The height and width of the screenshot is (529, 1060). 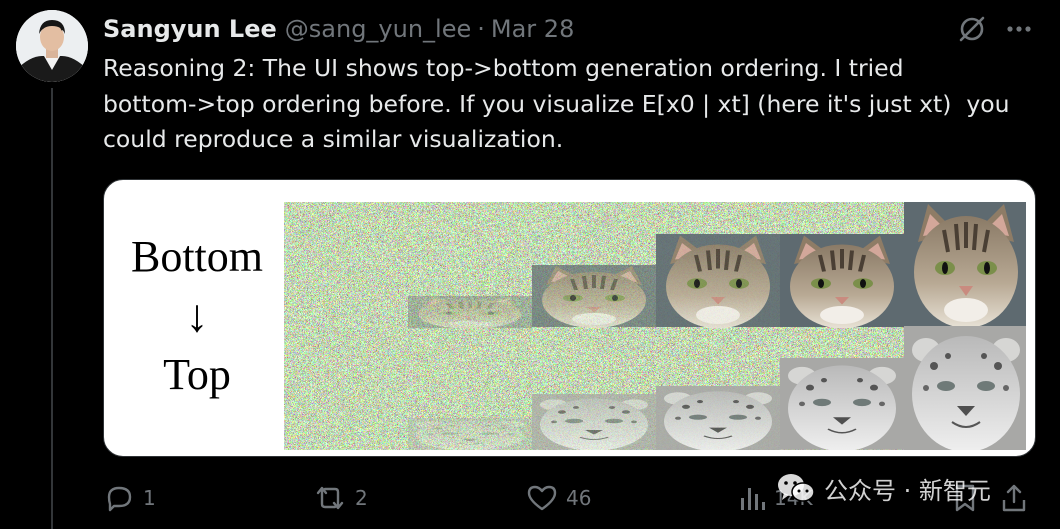 What do you see at coordinates (558, 498) in the screenshot?
I see `like-button: 46` at bounding box center [558, 498].